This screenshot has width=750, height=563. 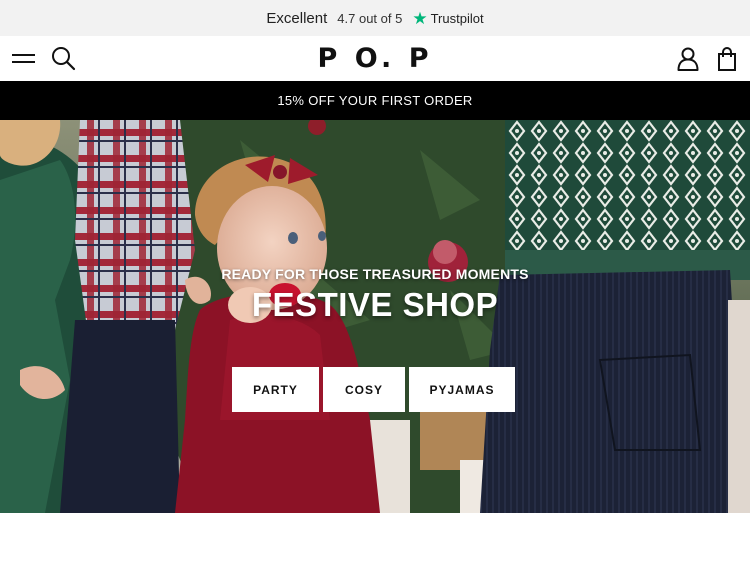 What do you see at coordinates (275, 389) in the screenshot?
I see `party-button: PARTY` at bounding box center [275, 389].